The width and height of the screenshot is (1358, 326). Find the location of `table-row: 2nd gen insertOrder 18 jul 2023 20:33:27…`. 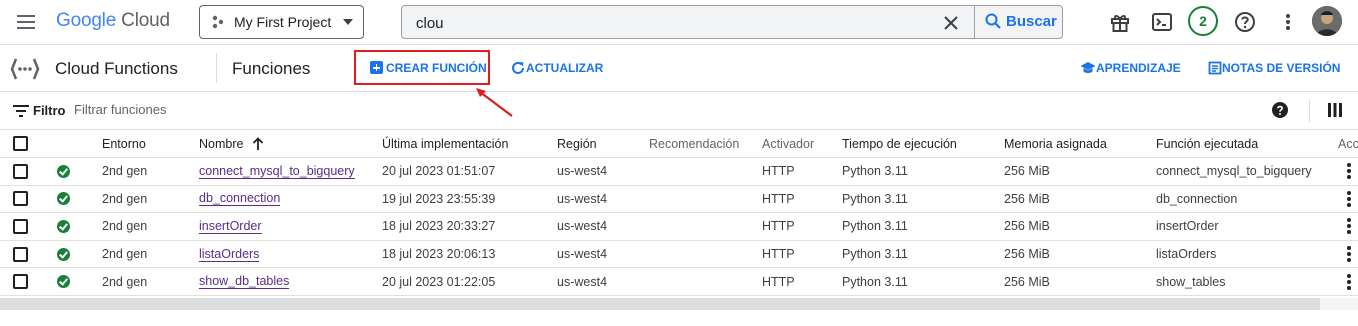

table-row: 2nd gen insertOrder 18 jul 2023 20:33:27… is located at coordinates (679, 227).